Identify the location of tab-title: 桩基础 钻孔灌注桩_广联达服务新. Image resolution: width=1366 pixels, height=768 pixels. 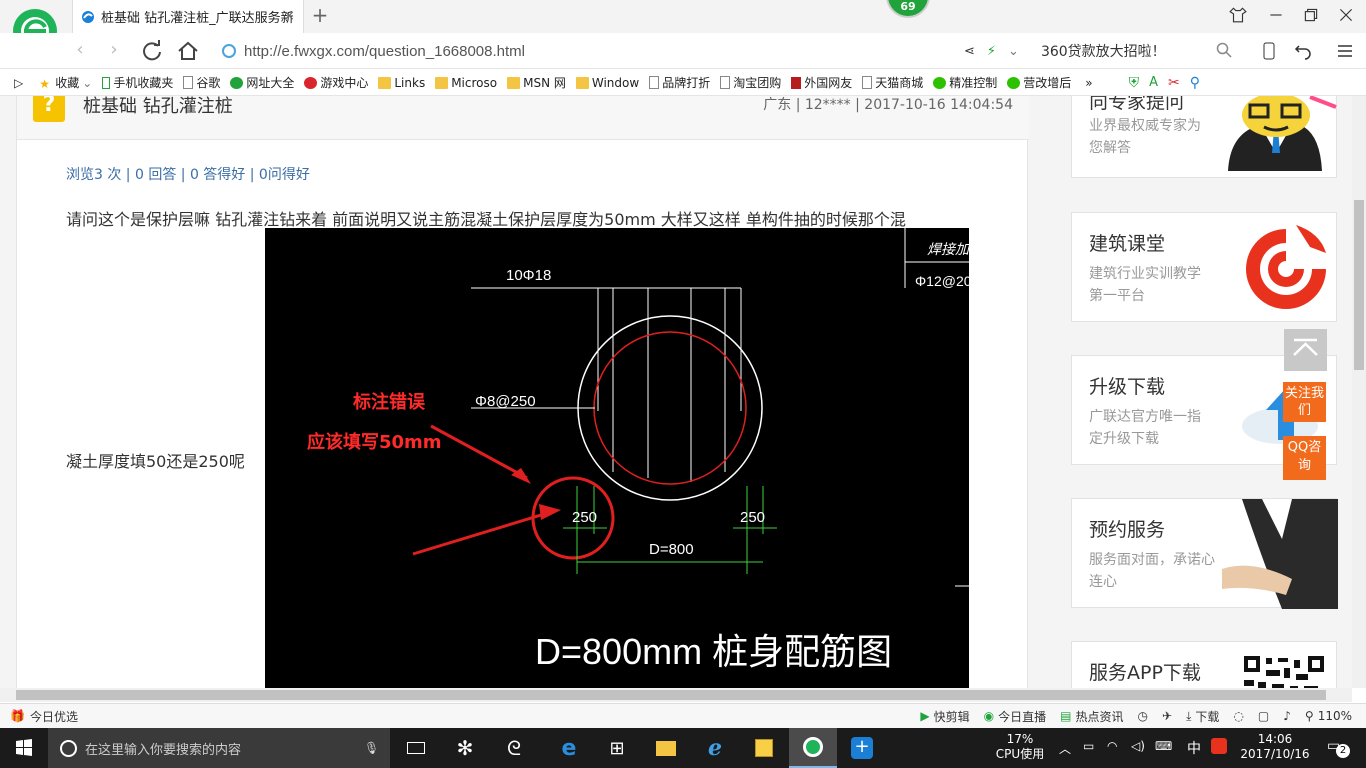
(197, 18).